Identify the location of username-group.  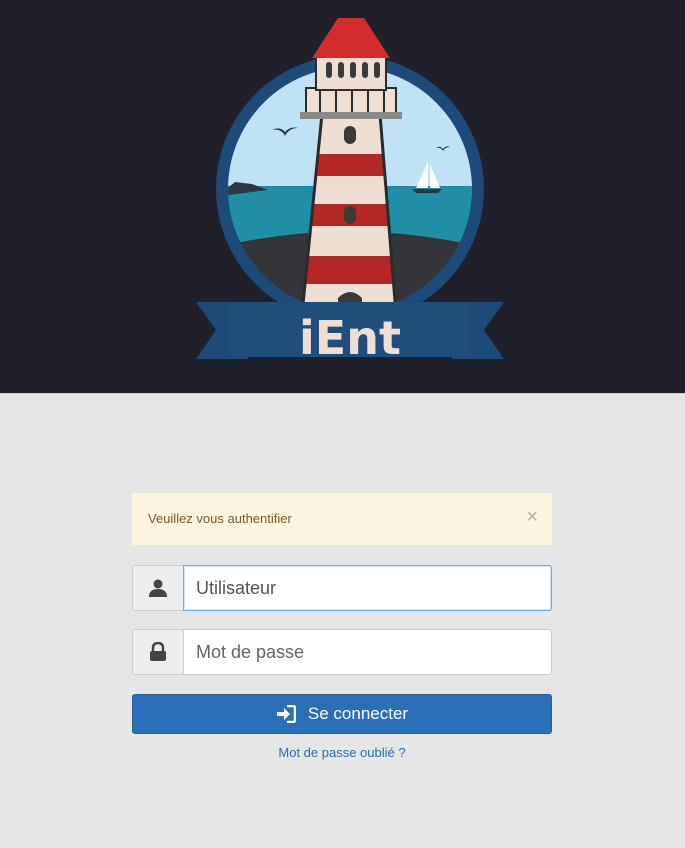
(342, 588).